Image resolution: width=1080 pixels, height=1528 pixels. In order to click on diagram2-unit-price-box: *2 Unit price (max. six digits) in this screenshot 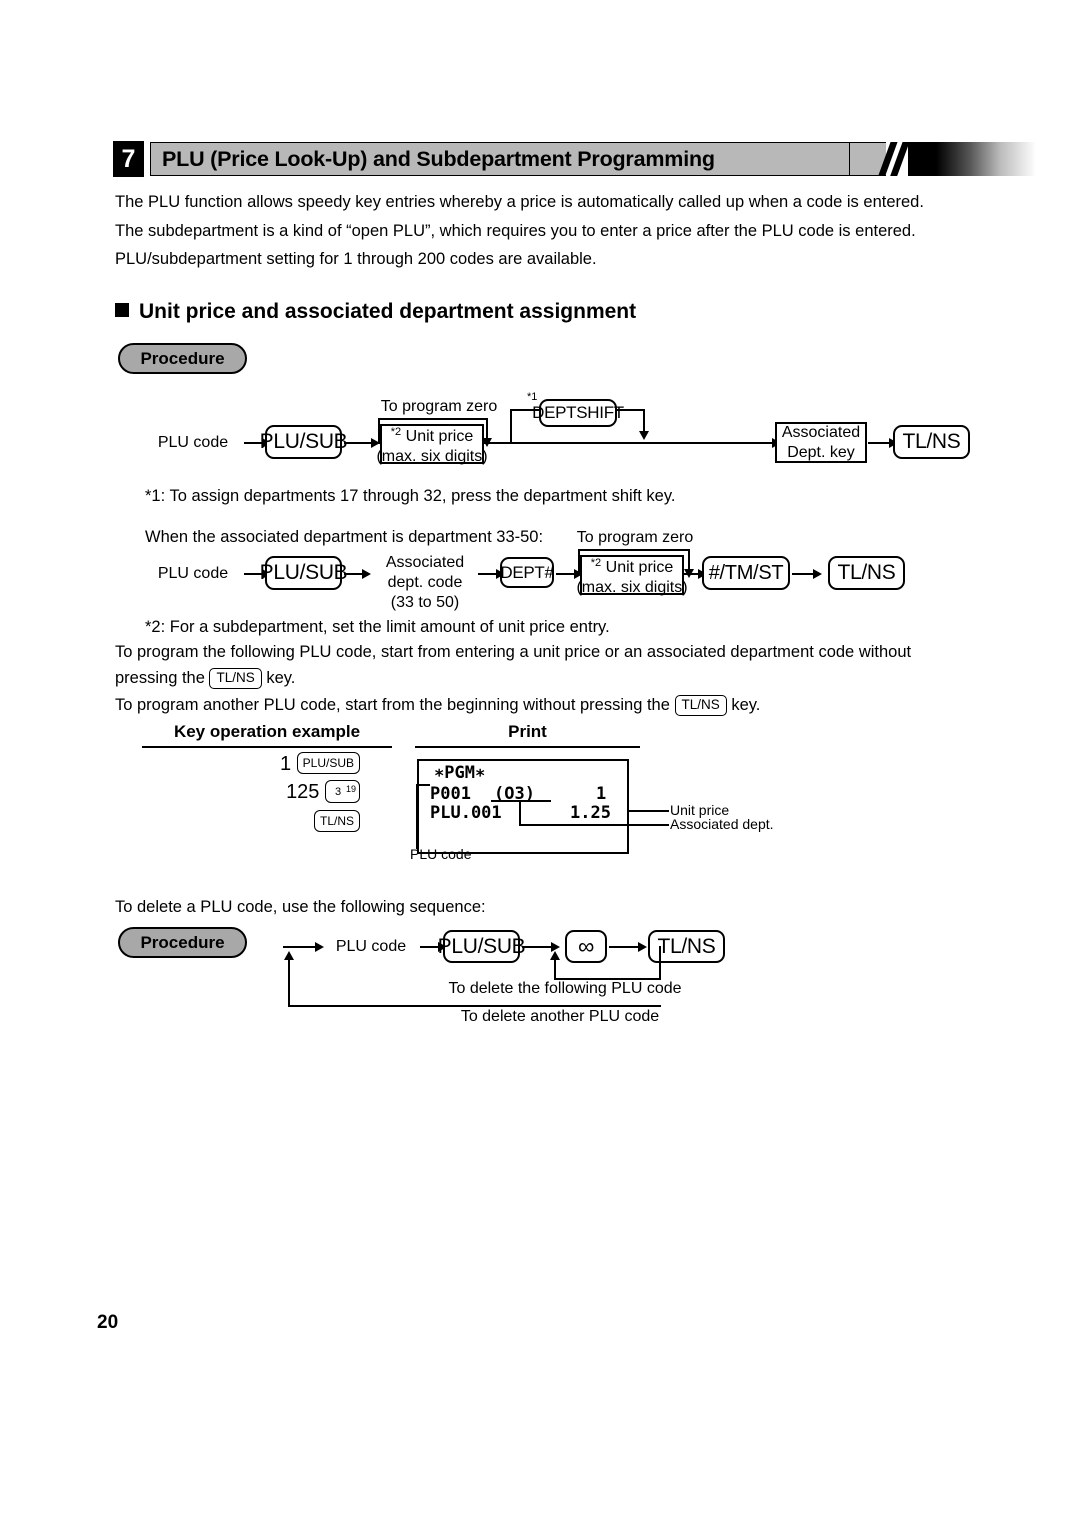, I will do `click(632, 575)`.